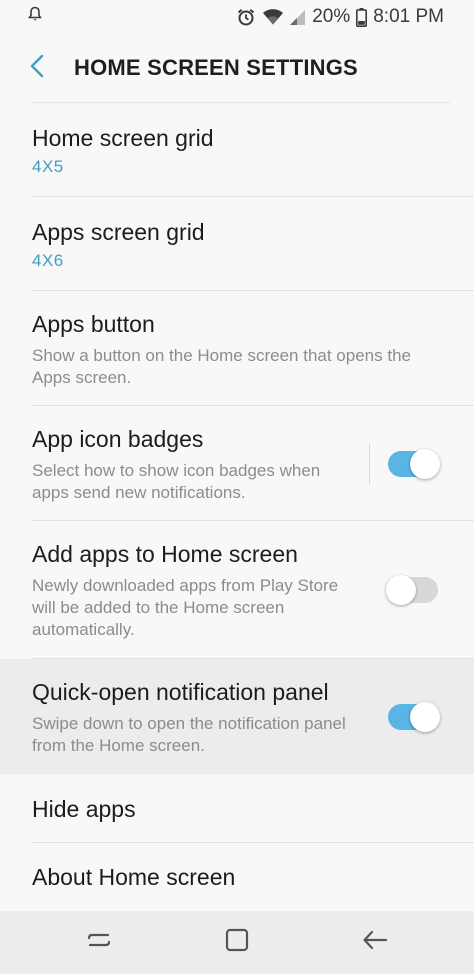 The height and width of the screenshot is (974, 474). I want to click on setting-title: Home screen grid, so click(123, 138).